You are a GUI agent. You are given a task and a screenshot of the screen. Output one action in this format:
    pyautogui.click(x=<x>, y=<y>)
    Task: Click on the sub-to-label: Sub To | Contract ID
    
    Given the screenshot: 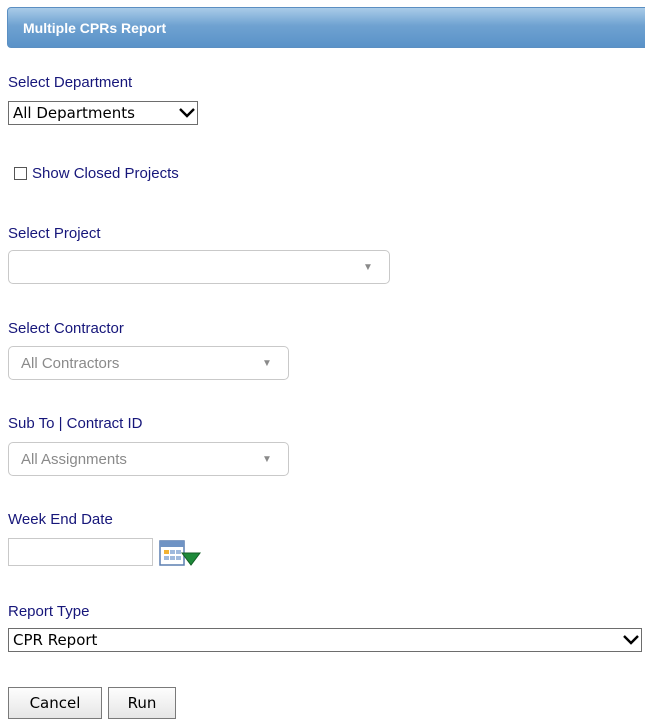 What is the action you would take?
    pyautogui.click(x=75, y=423)
    